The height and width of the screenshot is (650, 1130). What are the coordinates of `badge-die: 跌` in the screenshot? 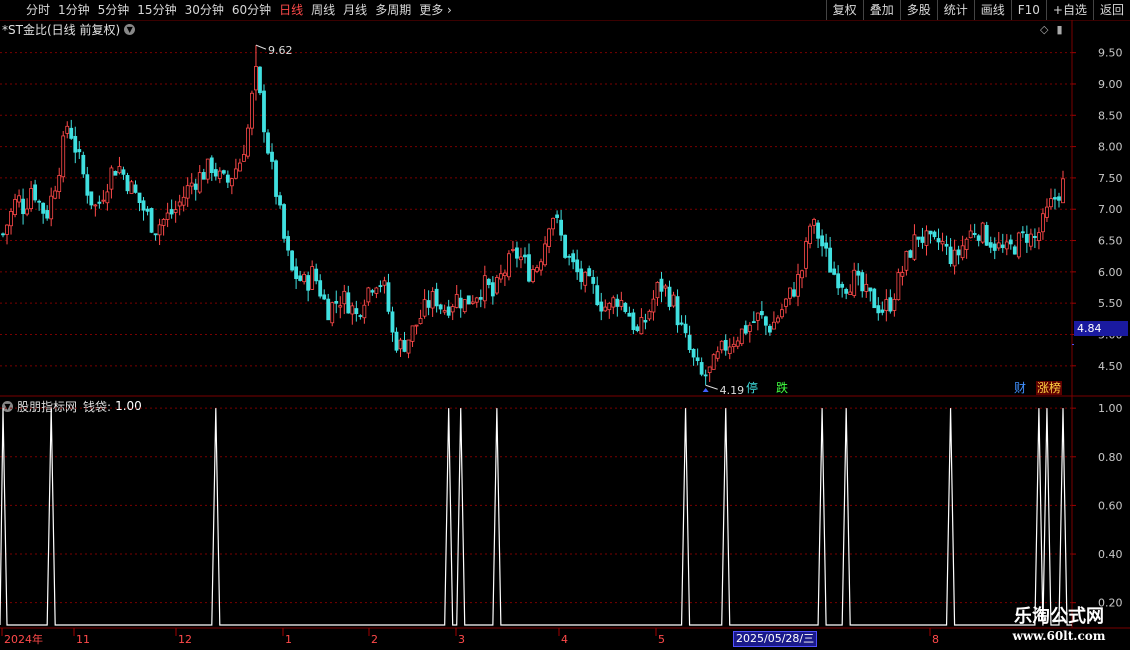 It's located at (782, 388).